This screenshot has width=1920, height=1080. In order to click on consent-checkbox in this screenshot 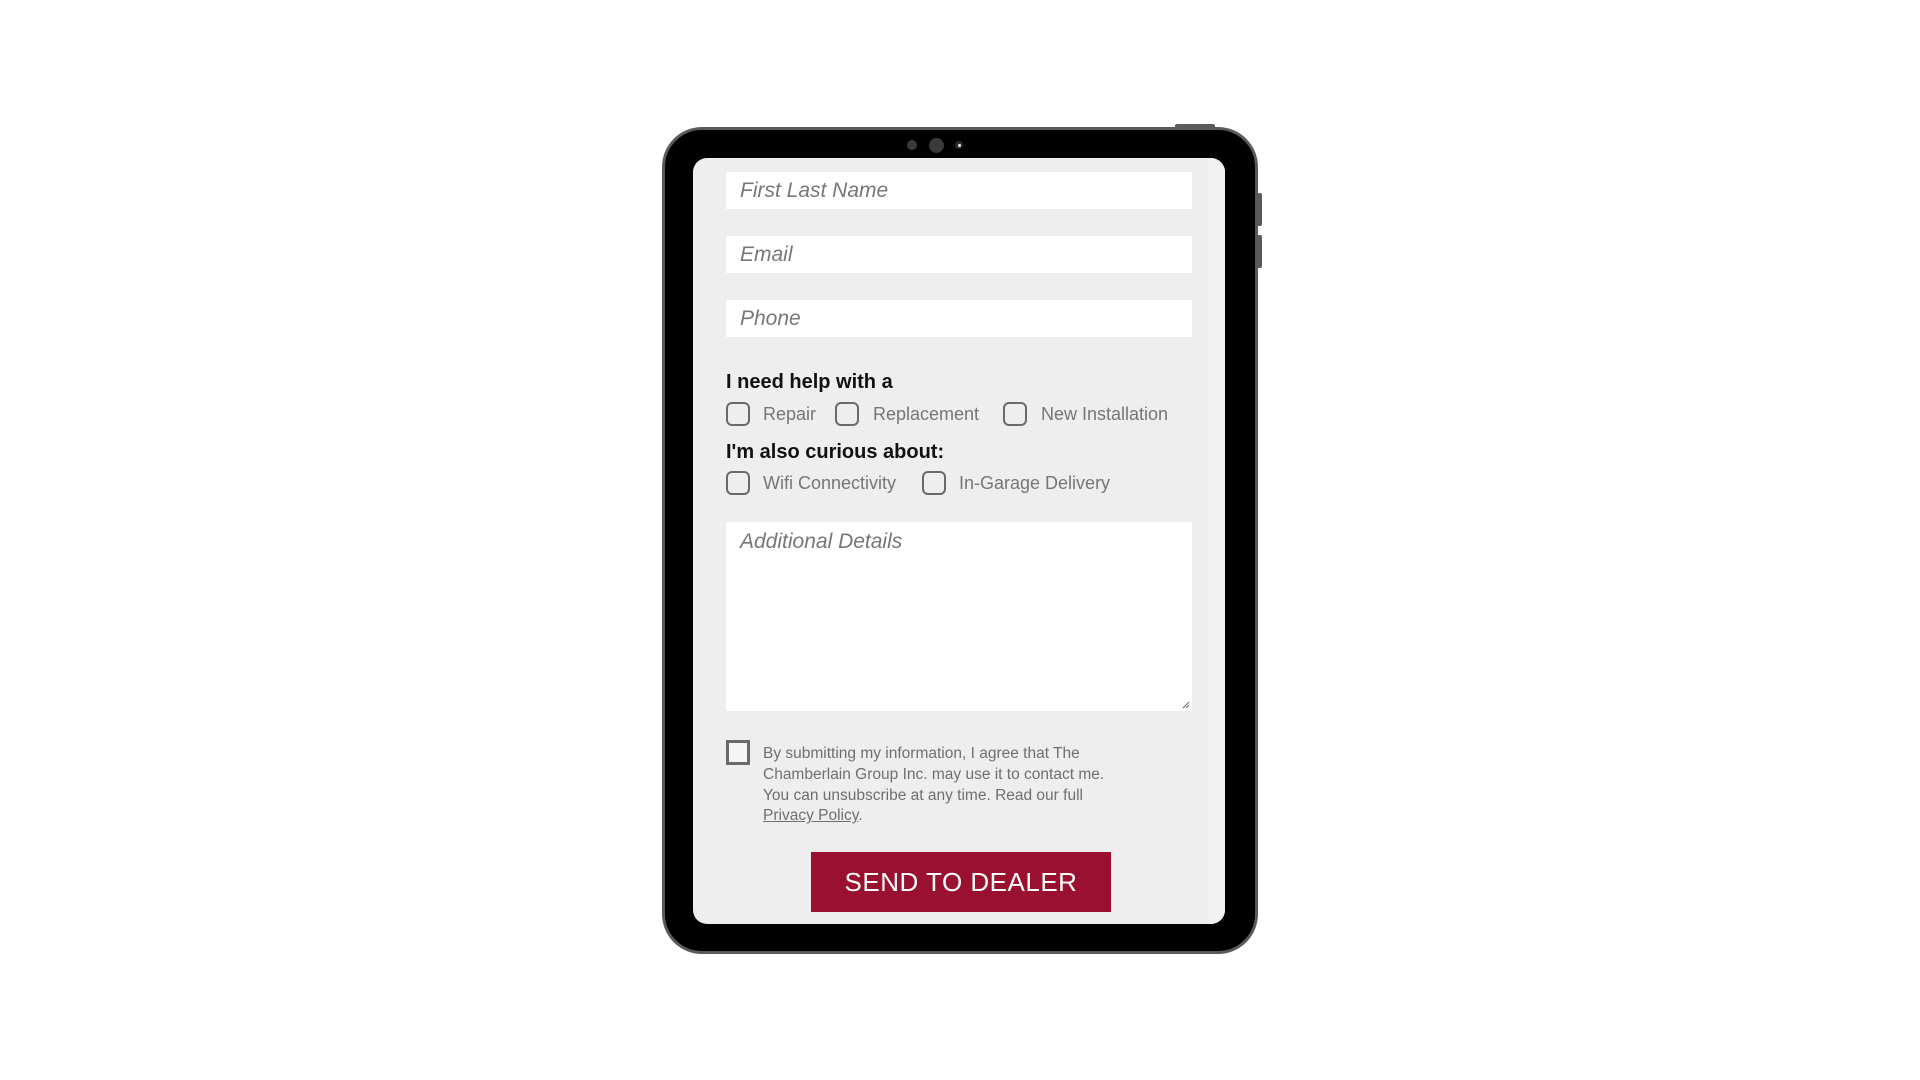, I will do `click(738, 752)`.